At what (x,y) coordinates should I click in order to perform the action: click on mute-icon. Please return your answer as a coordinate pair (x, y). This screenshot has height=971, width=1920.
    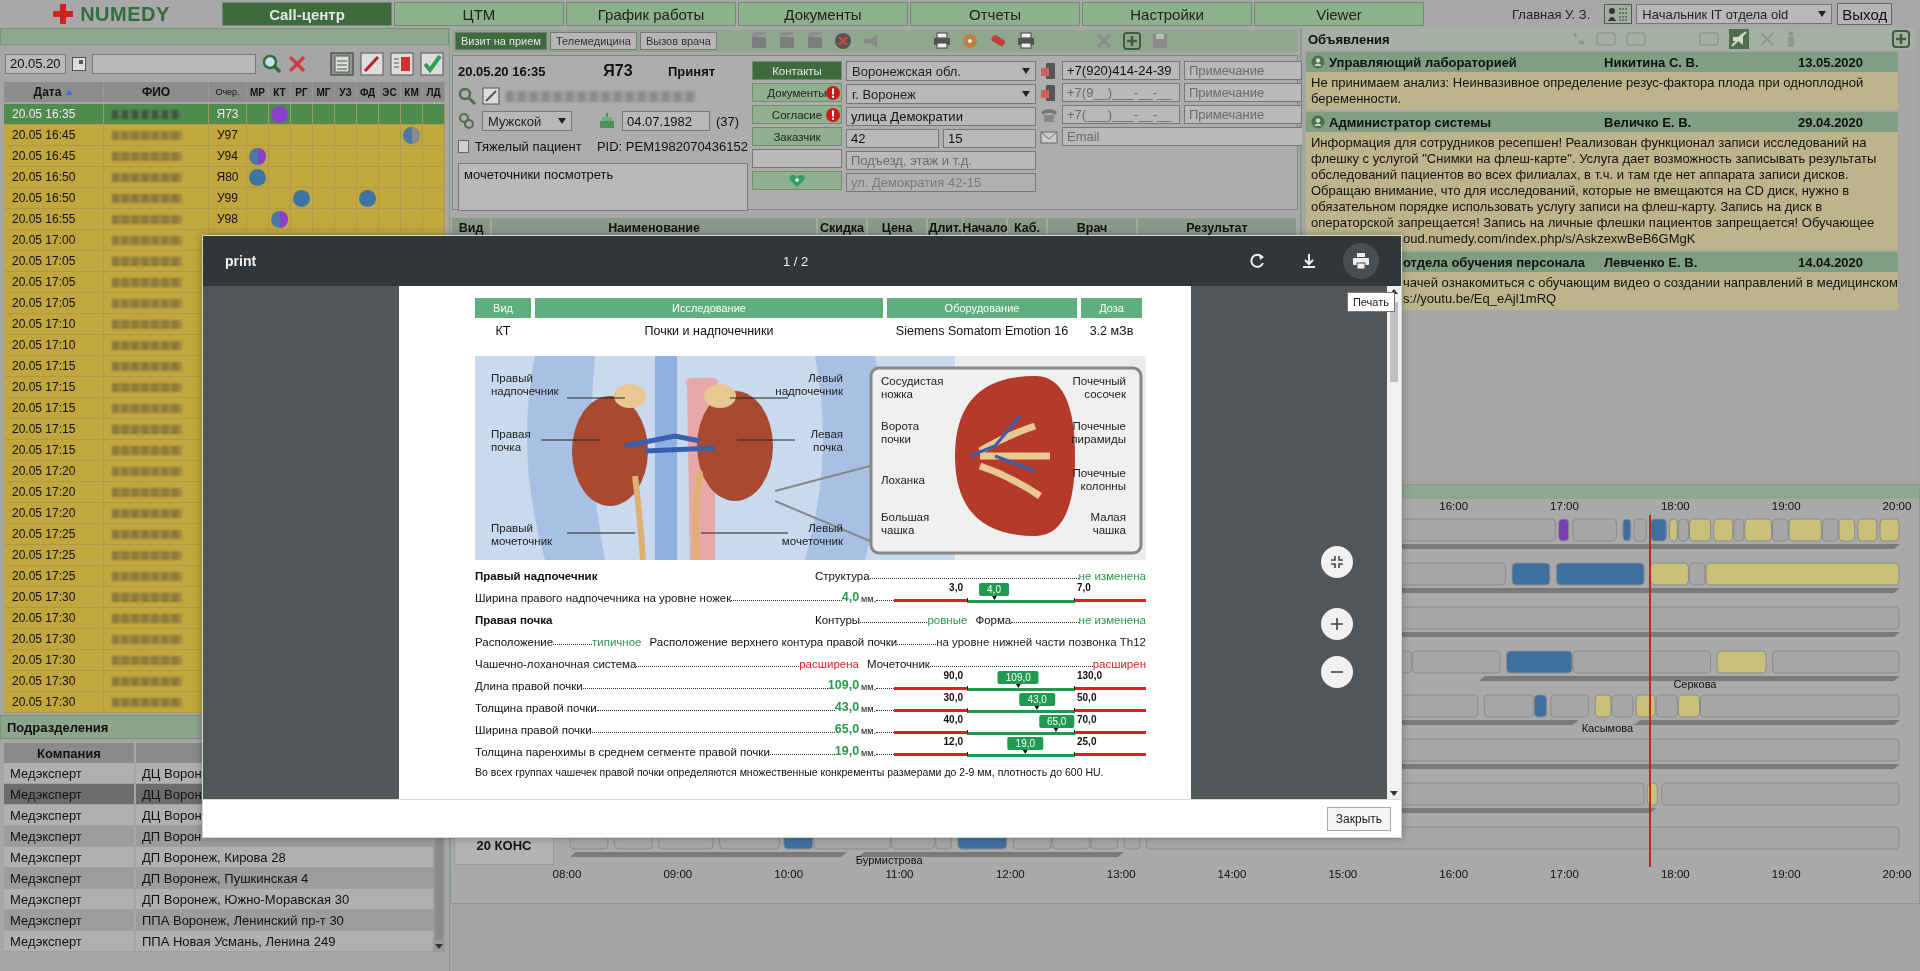
    Looking at the image, I should click on (1739, 39).